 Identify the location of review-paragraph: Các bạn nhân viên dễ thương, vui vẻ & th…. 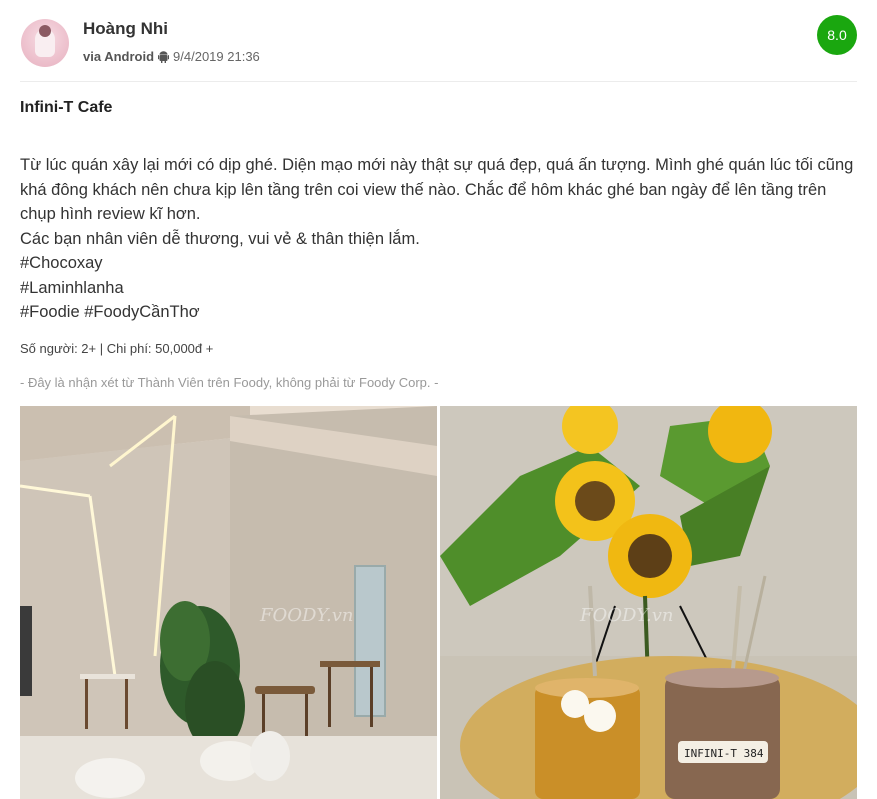
(220, 238).